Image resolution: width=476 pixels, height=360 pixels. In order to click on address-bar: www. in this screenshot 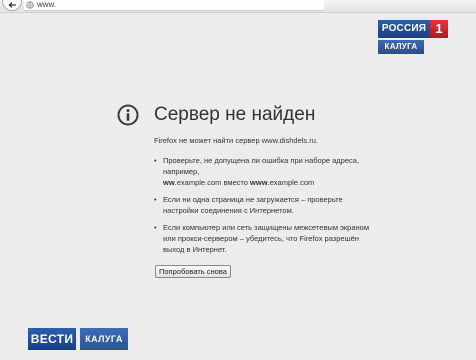, I will do `click(174, 5)`.